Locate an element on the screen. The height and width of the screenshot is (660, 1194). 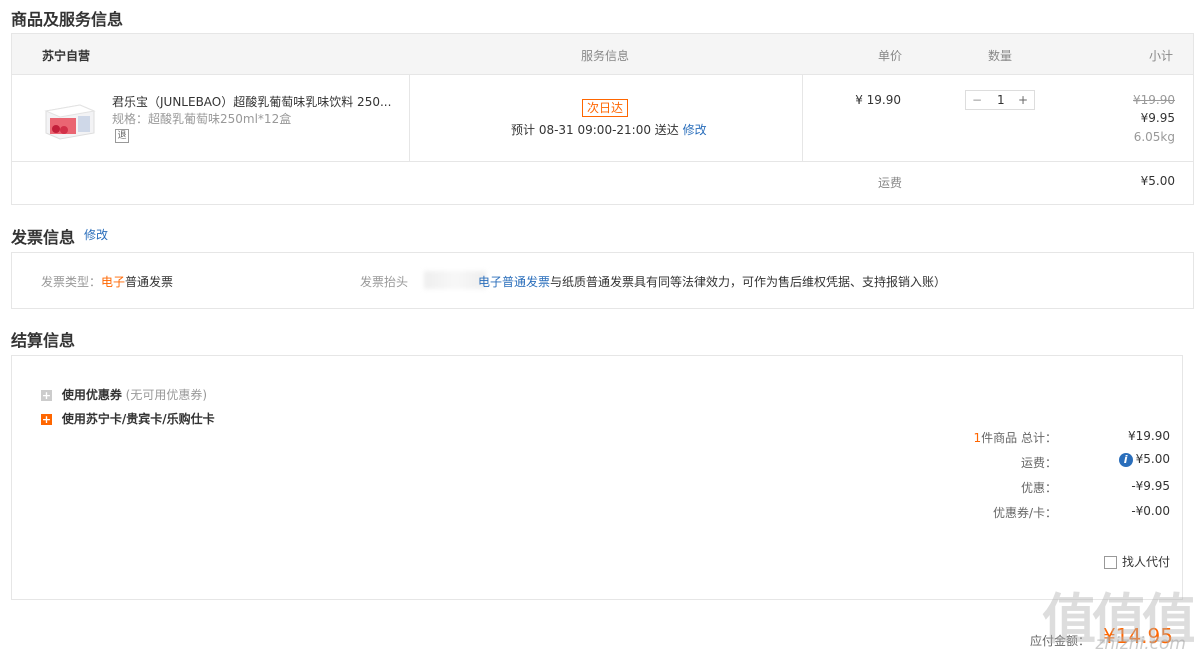
shipping-label: 运费 is located at coordinates (890, 183).